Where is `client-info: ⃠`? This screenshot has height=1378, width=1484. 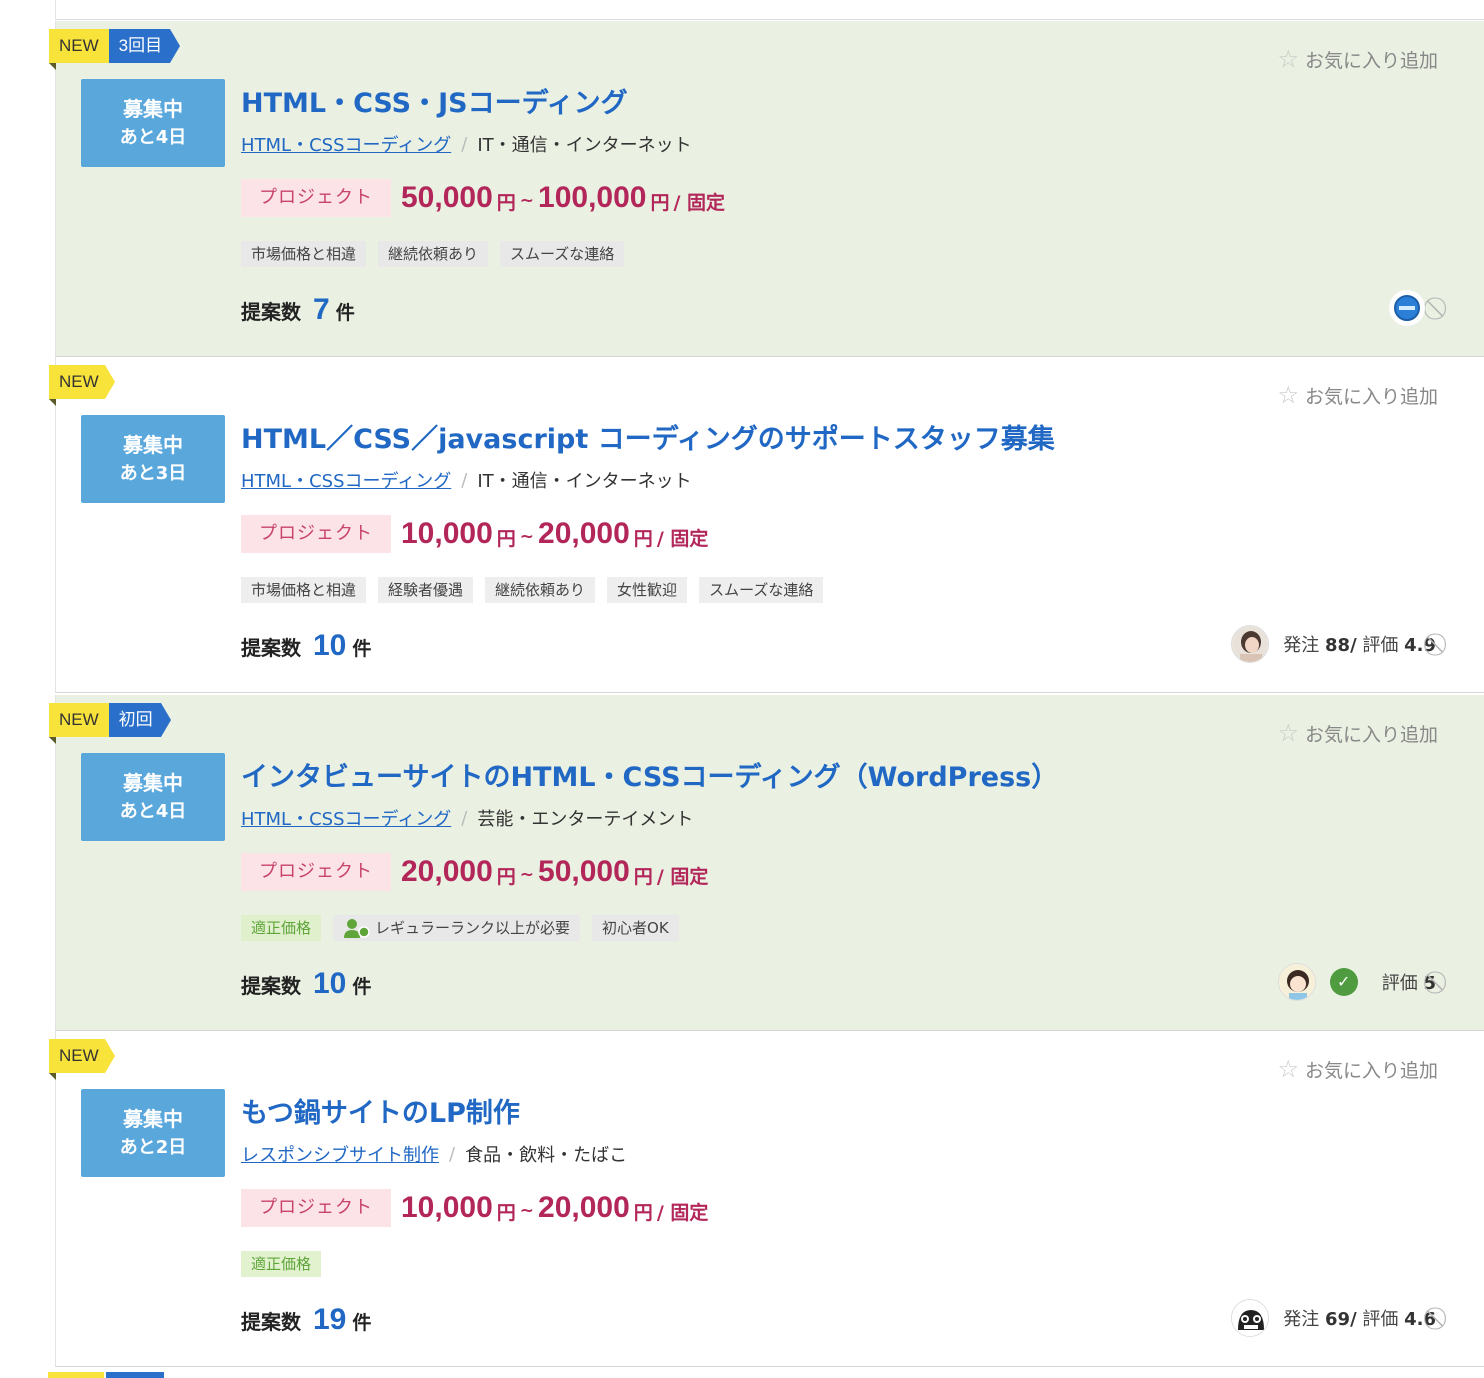
client-info: ⃠ is located at coordinates (1414, 308).